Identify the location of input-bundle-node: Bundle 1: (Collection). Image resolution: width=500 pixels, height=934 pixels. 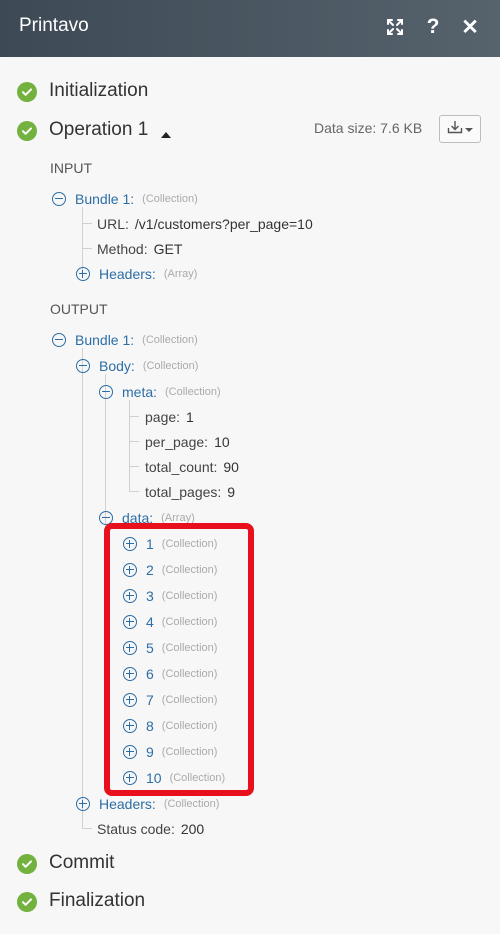
(125, 199).